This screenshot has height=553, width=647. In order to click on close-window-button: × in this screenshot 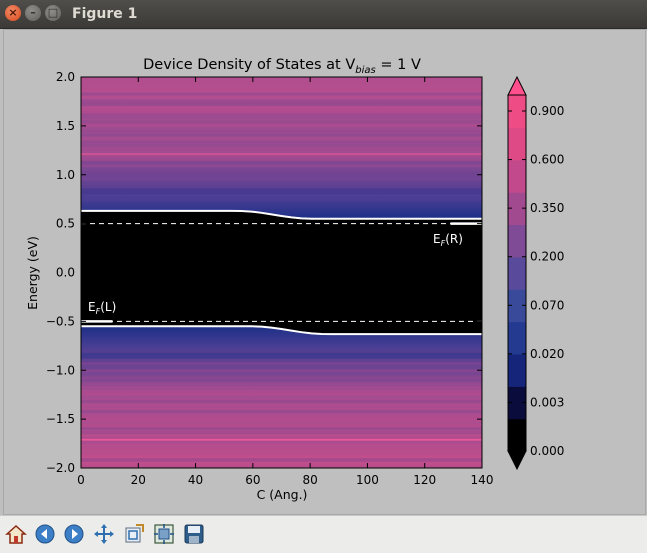, I will do `click(13, 13)`.